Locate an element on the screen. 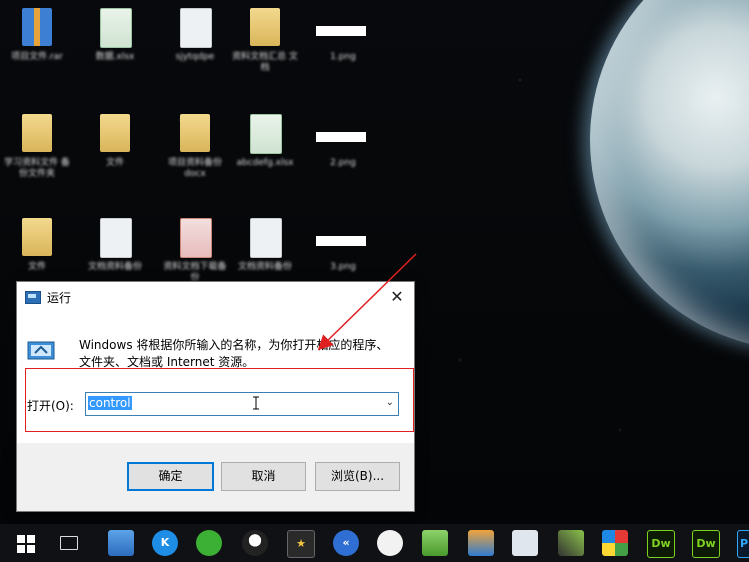 The image size is (749, 562). tiles-app-icon is located at coordinates (615, 543).